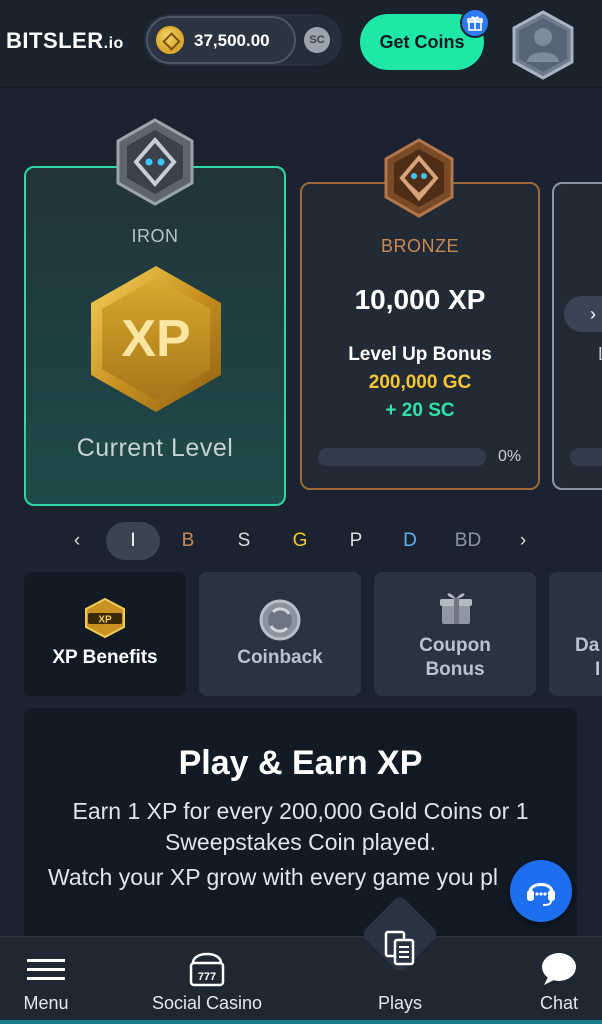 This screenshot has height=1024, width=602. What do you see at coordinates (410, 541) in the screenshot?
I see `level-tab-diamond: D` at bounding box center [410, 541].